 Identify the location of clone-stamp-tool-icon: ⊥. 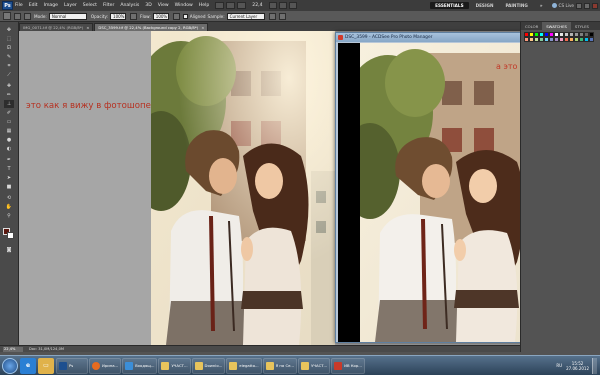
(9, 104).